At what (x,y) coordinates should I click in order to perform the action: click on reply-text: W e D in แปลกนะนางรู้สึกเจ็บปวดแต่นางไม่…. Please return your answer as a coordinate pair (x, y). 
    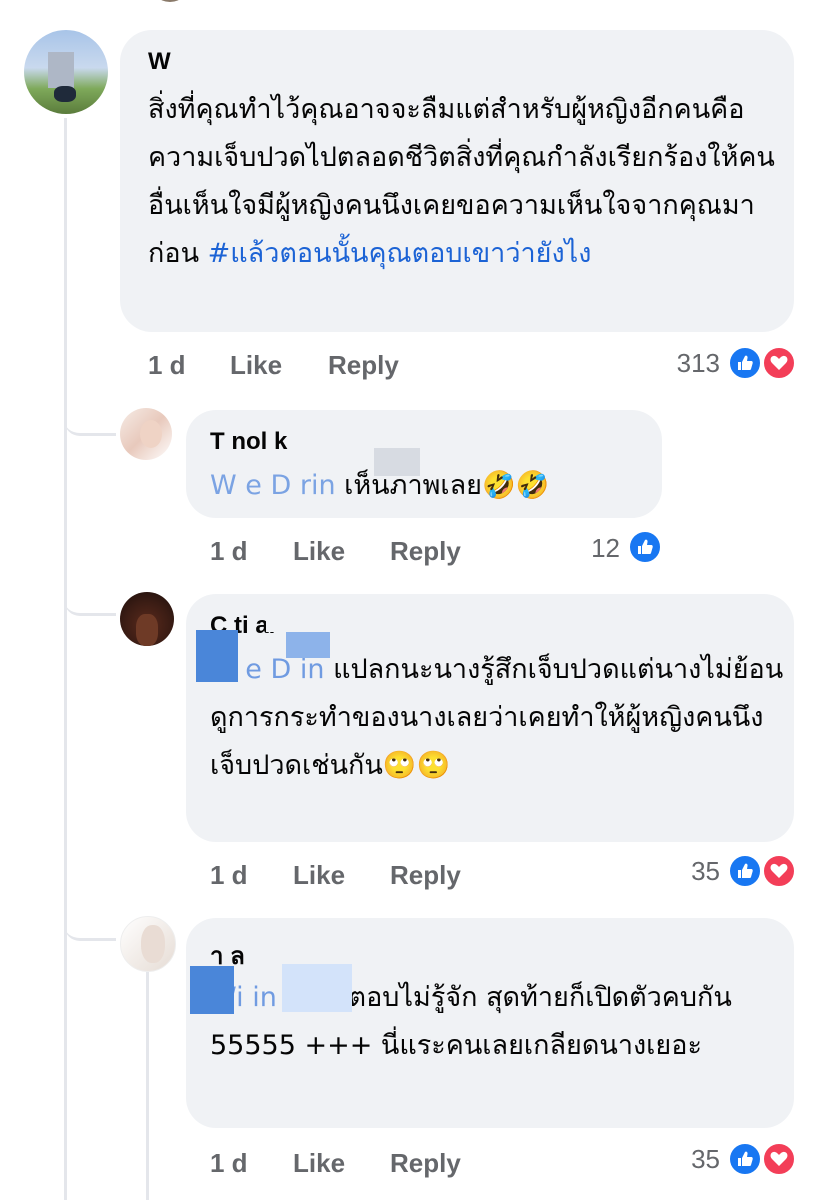
    Looking at the image, I should click on (497, 718).